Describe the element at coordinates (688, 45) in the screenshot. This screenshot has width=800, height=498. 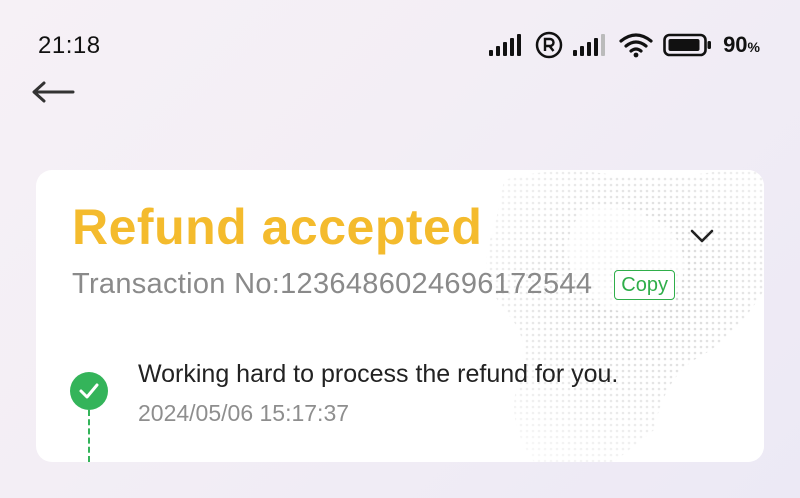
I see `battery-icon` at that location.